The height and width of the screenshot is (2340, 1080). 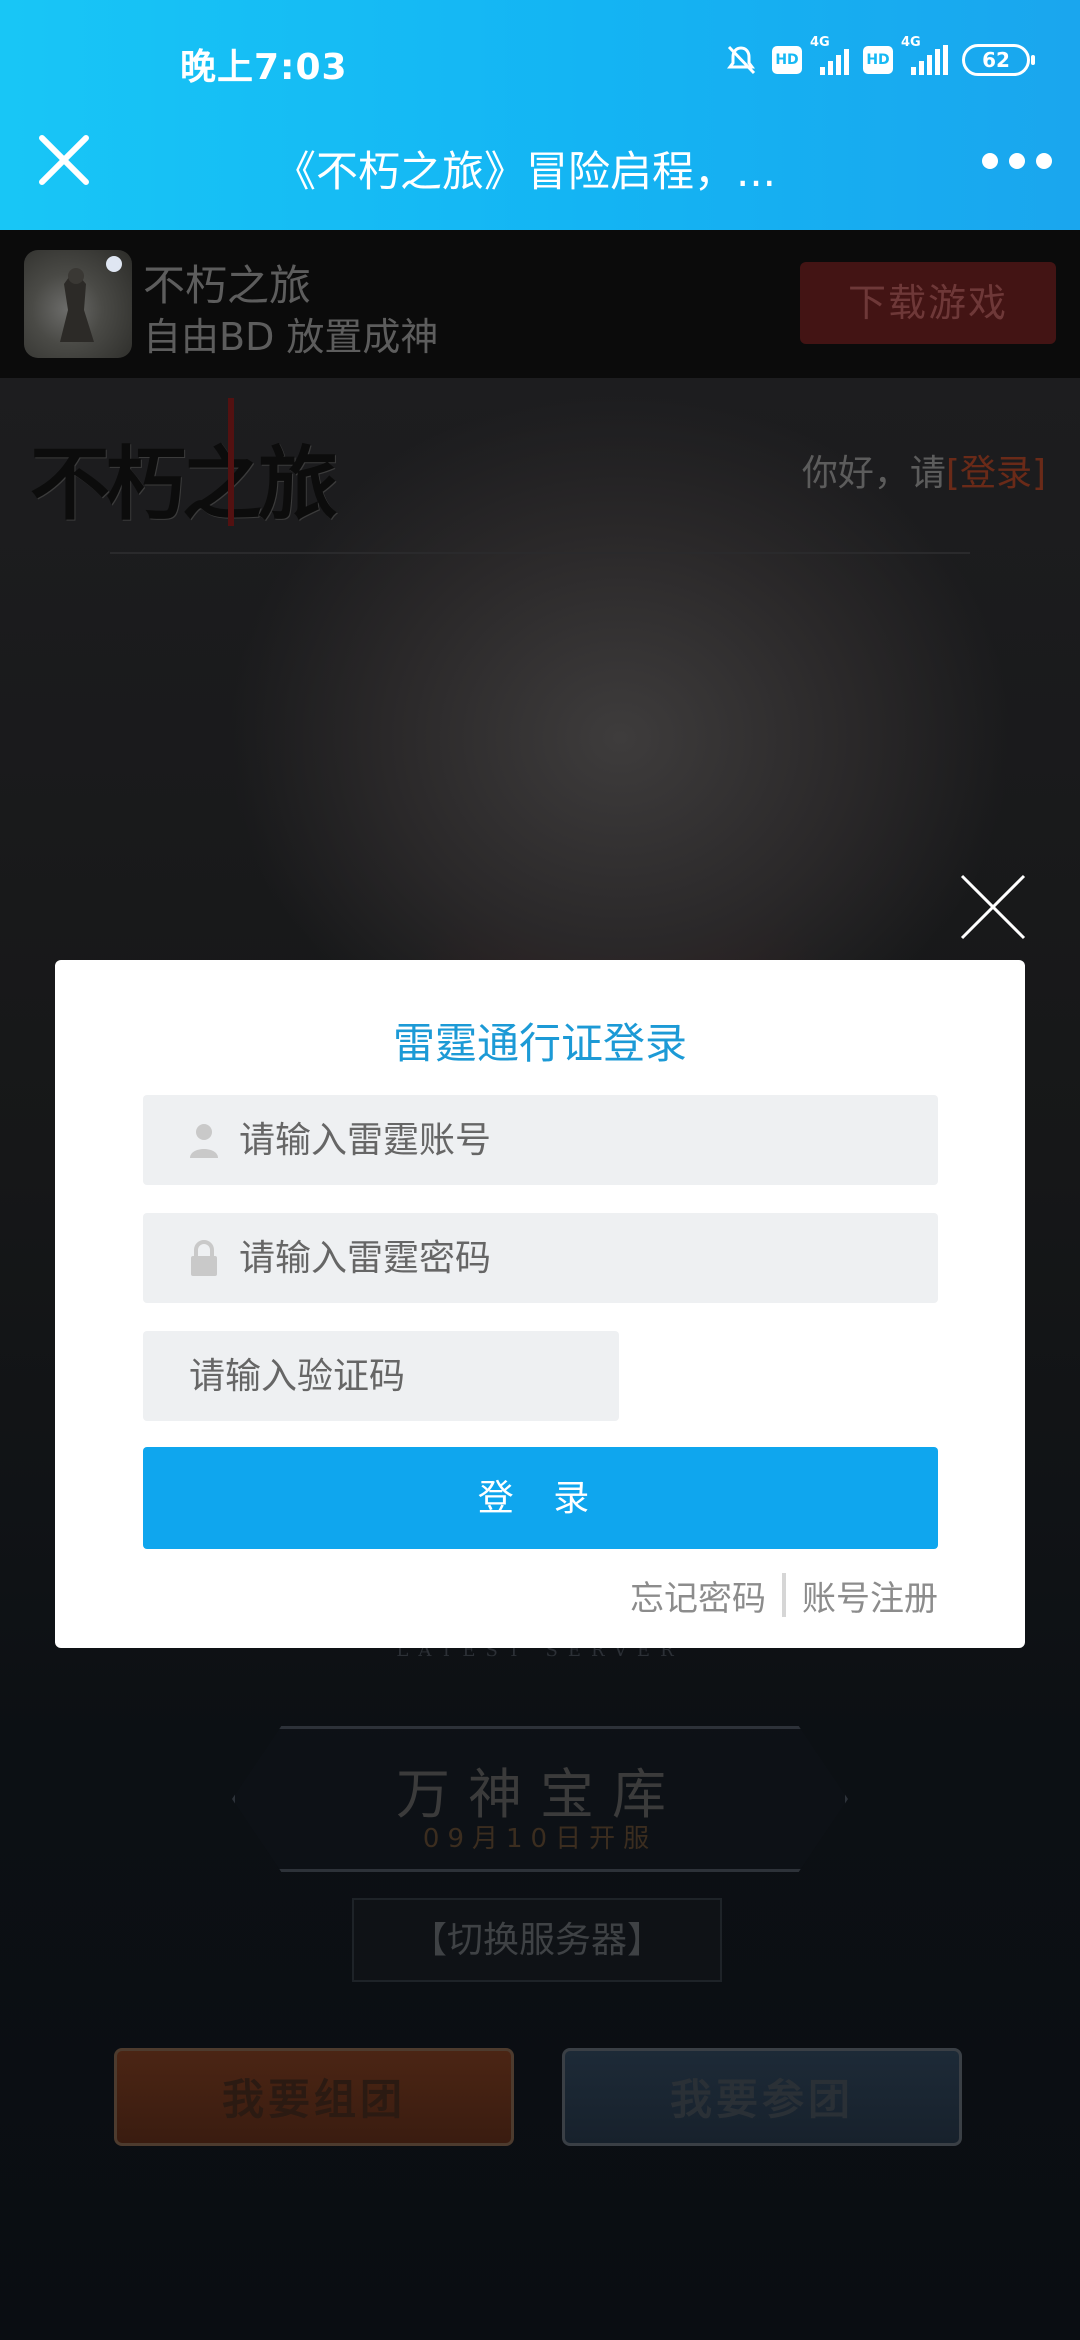 I want to click on captcha-input, so click(x=381, y=1376).